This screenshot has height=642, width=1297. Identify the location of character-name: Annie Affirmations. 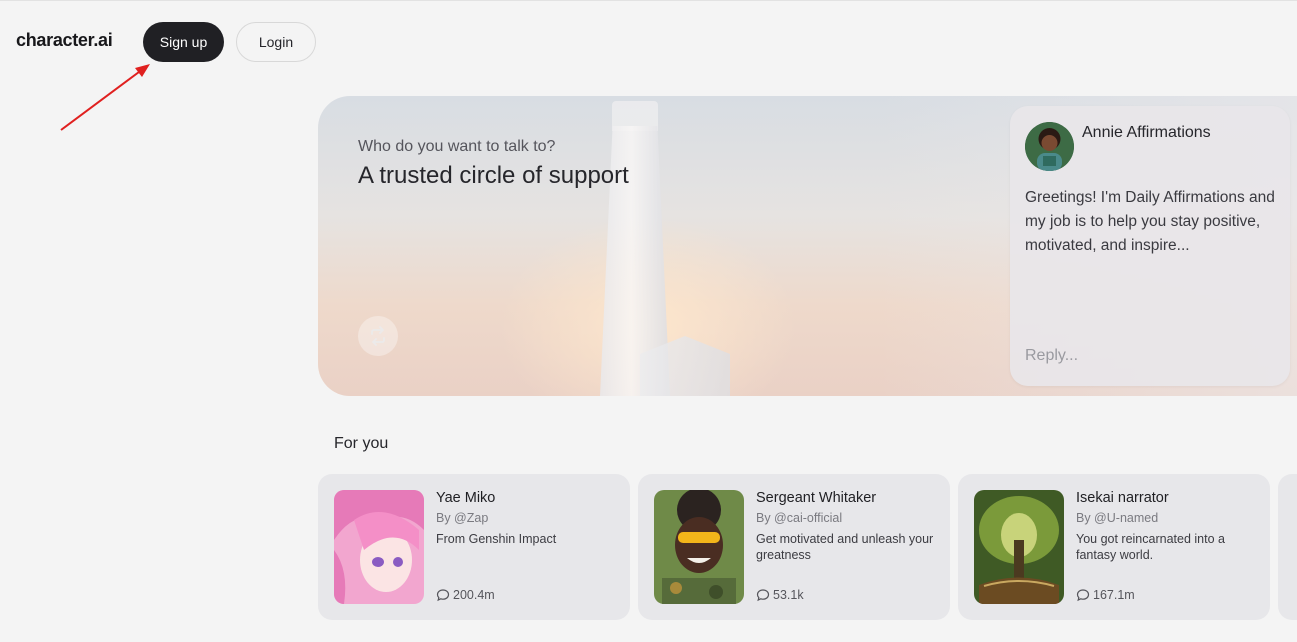
(1146, 132).